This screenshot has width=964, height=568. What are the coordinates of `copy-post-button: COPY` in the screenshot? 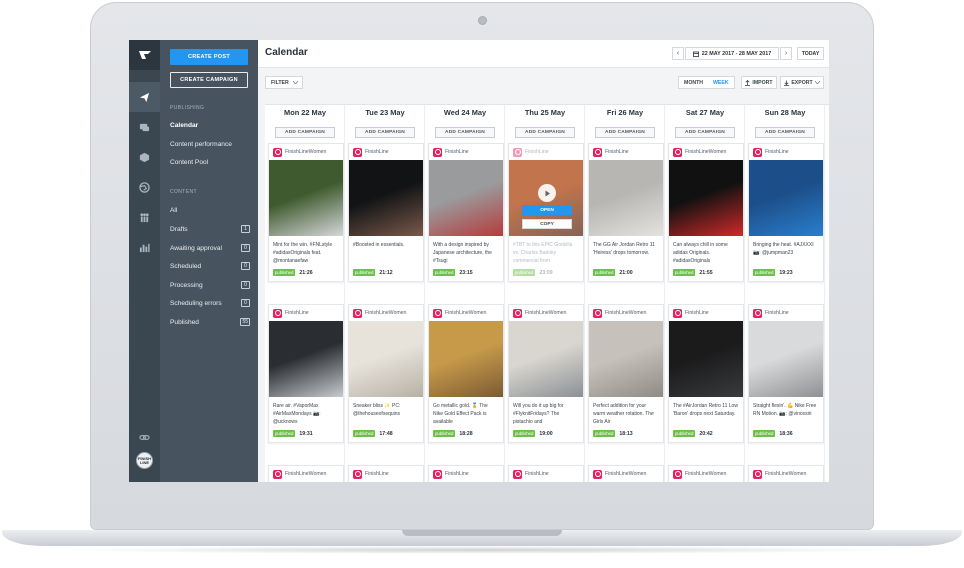 It's located at (547, 224).